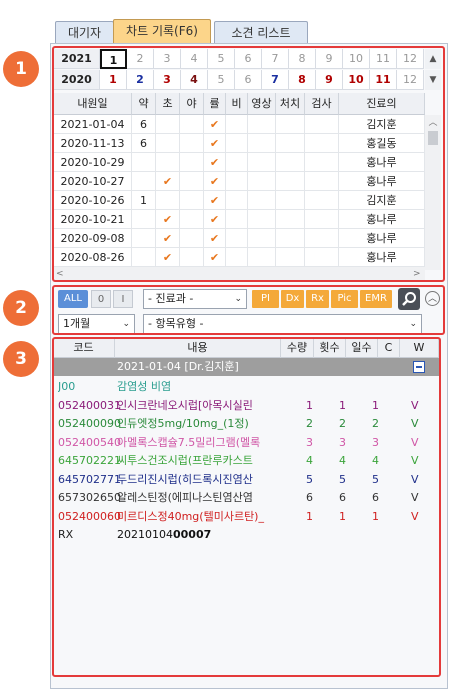 This screenshot has height=691, width=454. Describe the element at coordinates (261, 32) in the screenshot. I see `tab-opinion-list: 소견 리스트` at that location.